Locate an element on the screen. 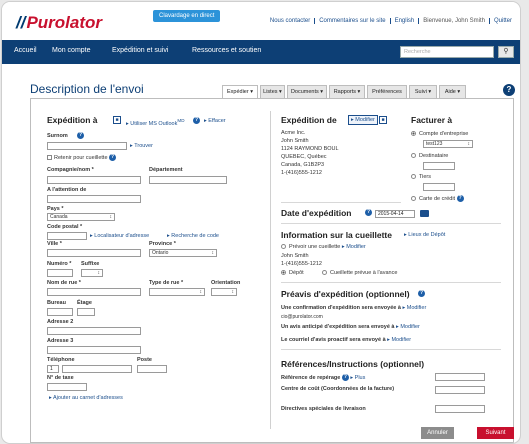 This screenshot has height=444, width=529. trouver-link: ▸ Trouver is located at coordinates (141, 146).